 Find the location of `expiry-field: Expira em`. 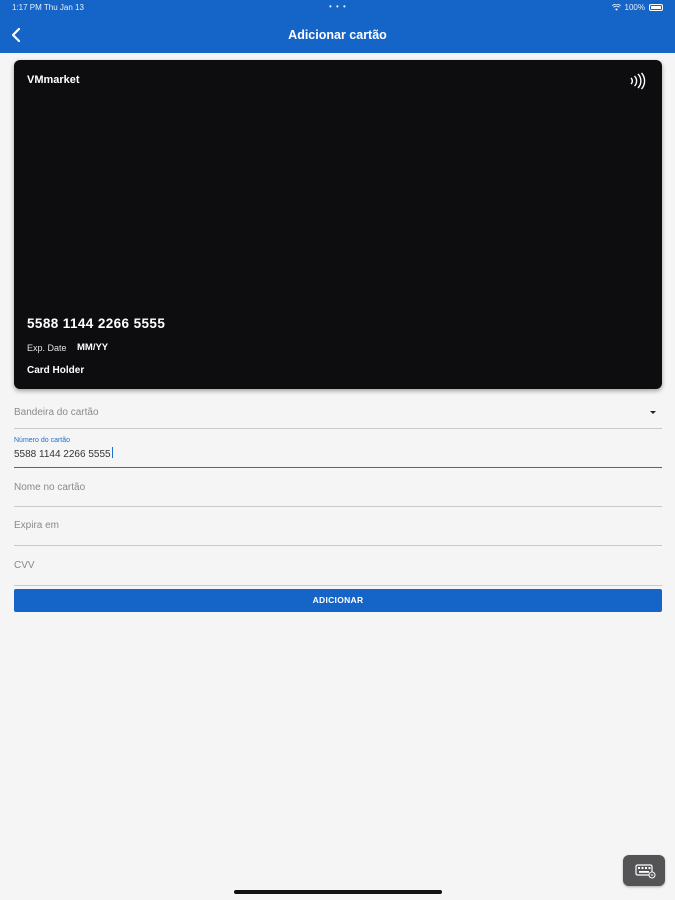

expiry-field: Expira em is located at coordinates (338, 527).